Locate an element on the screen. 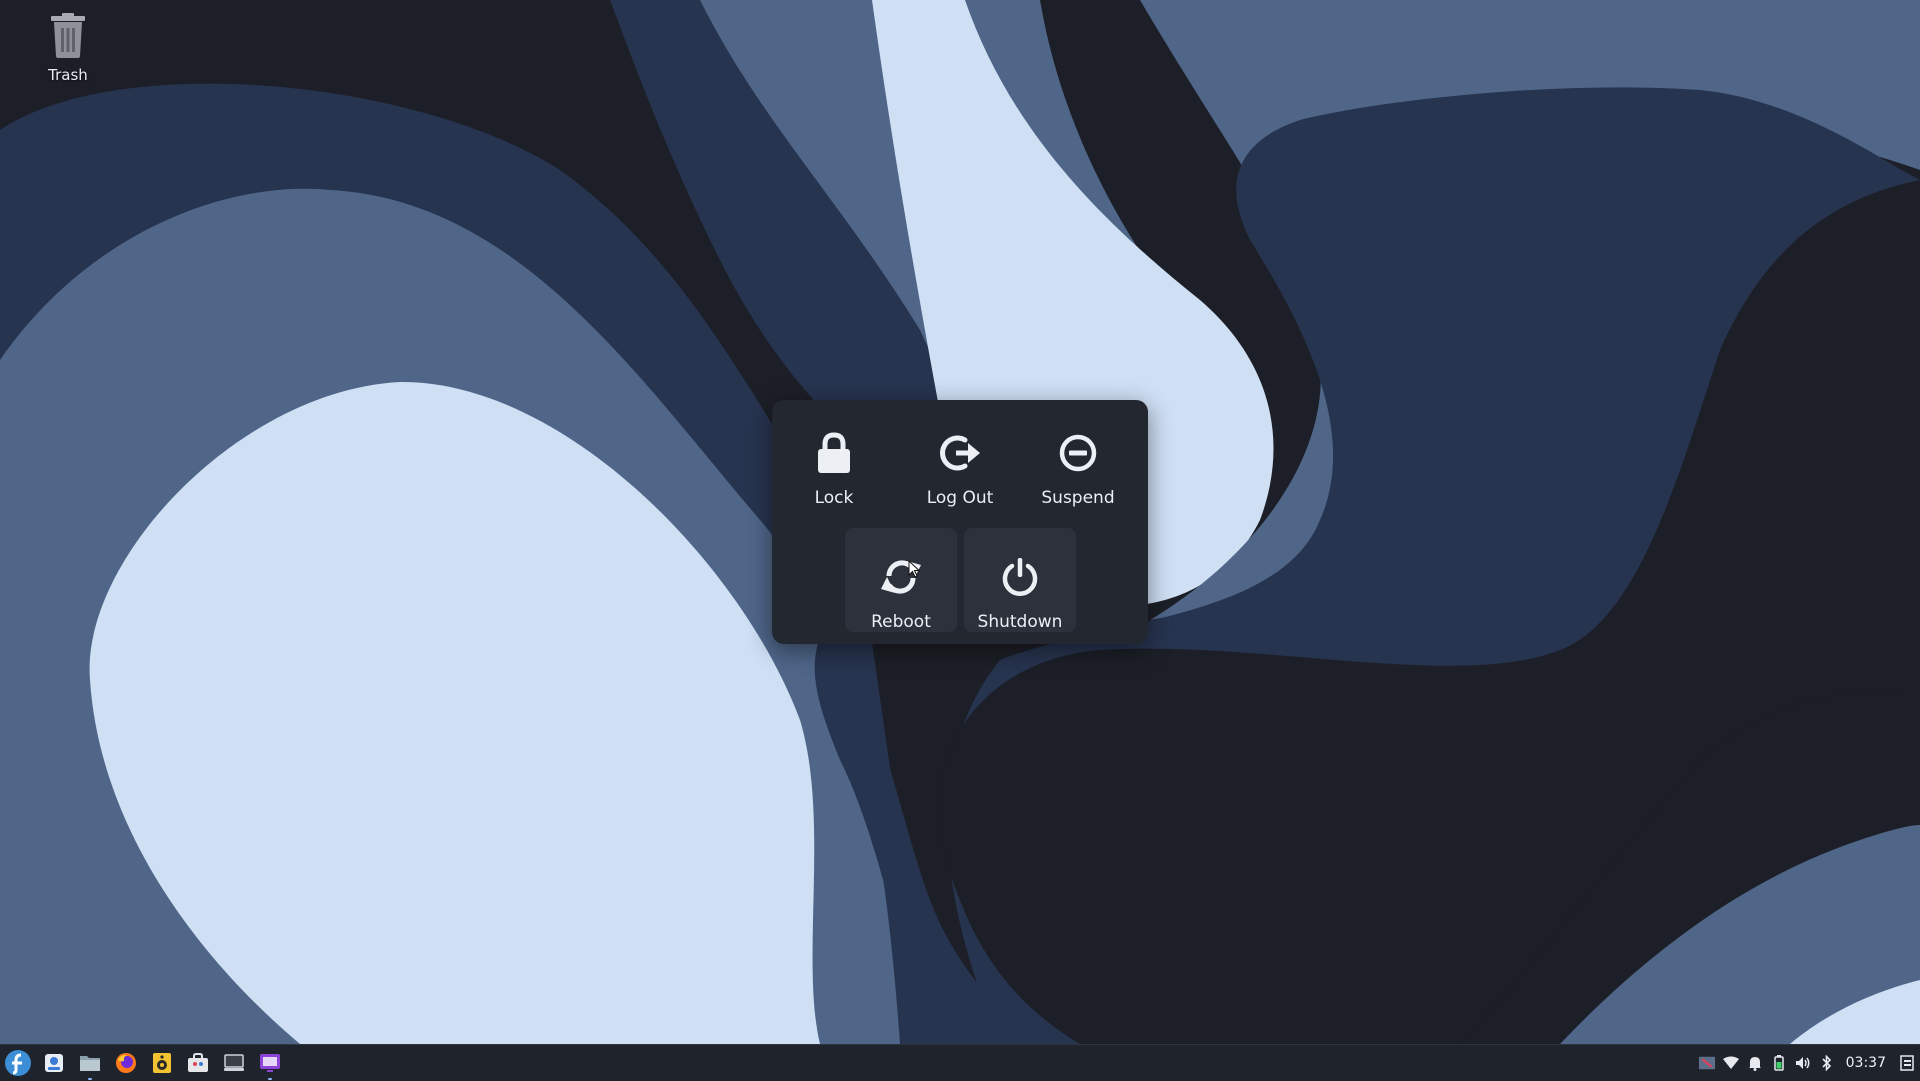  audio-player-icon is located at coordinates (162, 1063).